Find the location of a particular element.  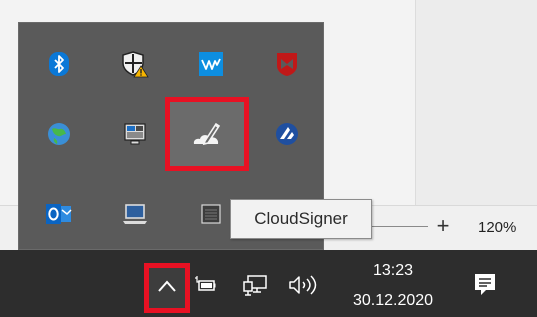

show-hidden-icons-button is located at coordinates (167, 288).